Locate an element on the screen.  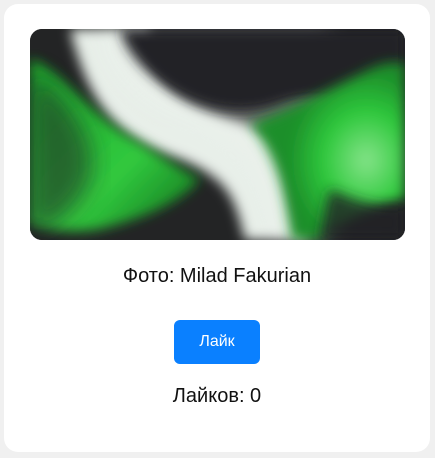
likes-count: Лайков: 0 is located at coordinates (217, 396).